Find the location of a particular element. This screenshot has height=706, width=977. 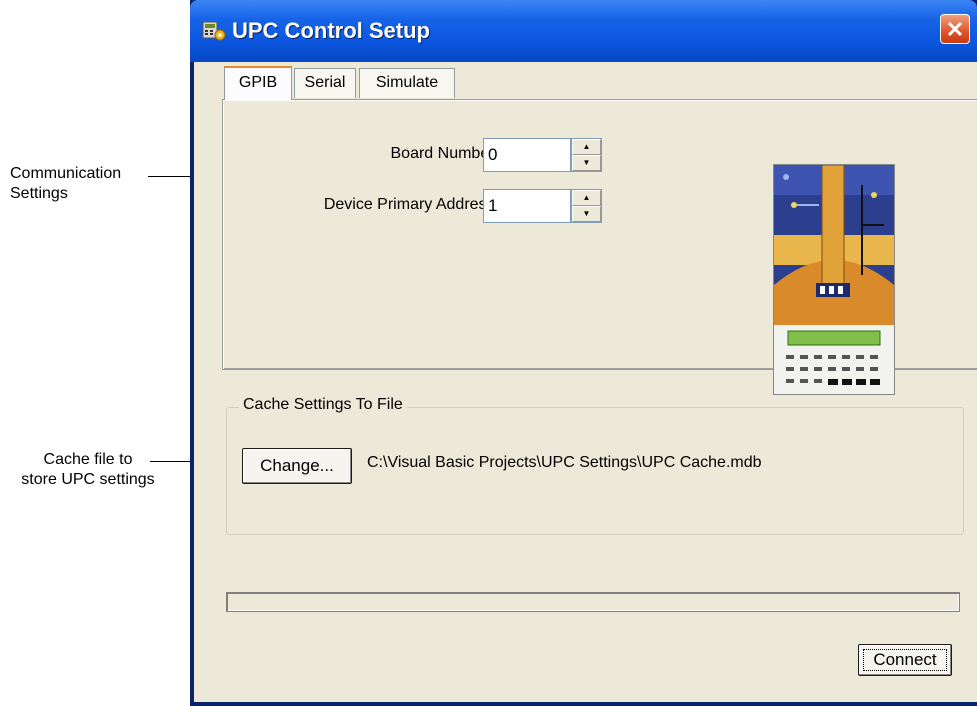

connect-button: Connect is located at coordinates (905, 660).